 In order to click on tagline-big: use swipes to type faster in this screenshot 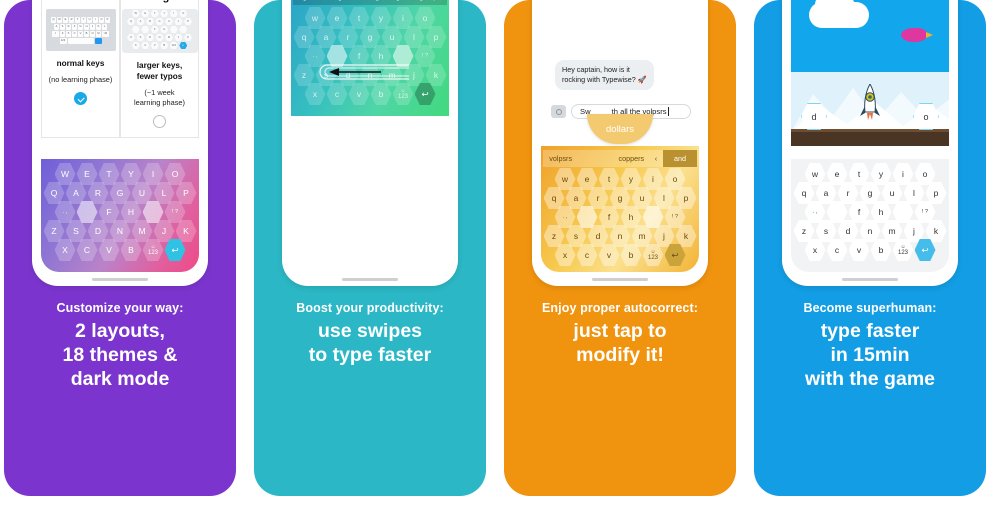, I will do `click(370, 343)`.